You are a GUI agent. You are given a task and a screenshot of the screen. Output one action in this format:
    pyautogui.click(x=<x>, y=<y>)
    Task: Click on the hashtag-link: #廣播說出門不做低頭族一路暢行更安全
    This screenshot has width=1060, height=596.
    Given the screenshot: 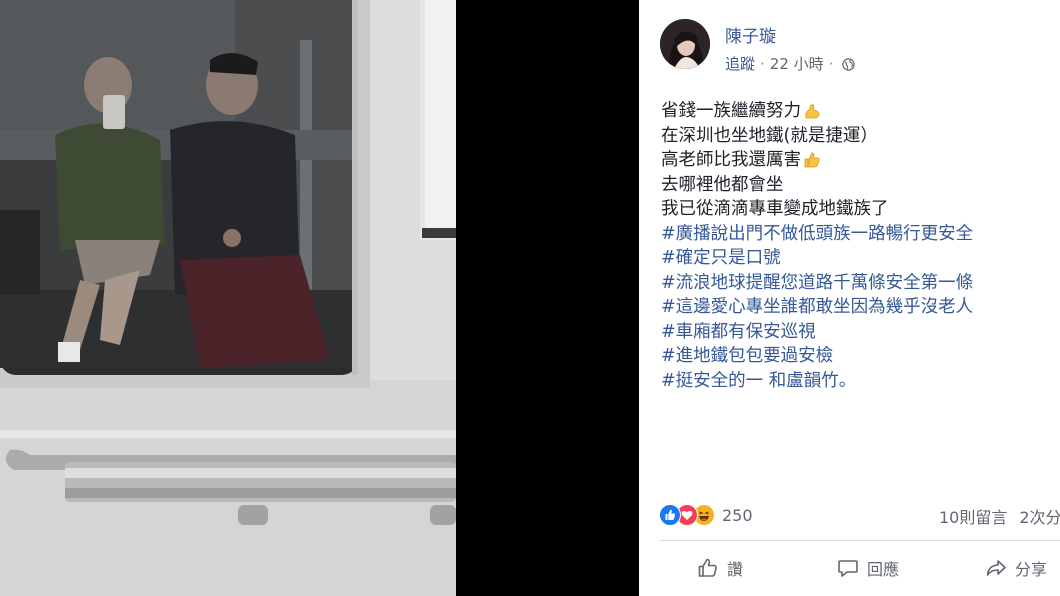 What is the action you would take?
    pyautogui.click(x=817, y=234)
    